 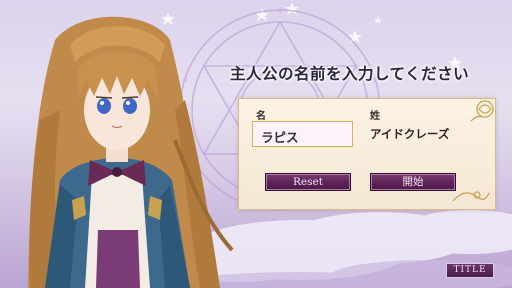 What do you see at coordinates (413, 182) in the screenshot?
I see `start-button: 開始` at bounding box center [413, 182].